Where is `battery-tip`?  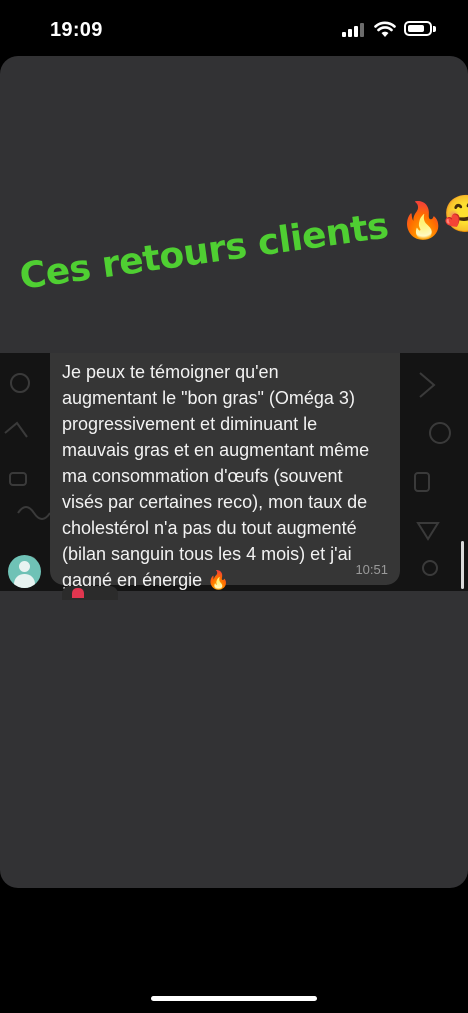 battery-tip is located at coordinates (434, 29).